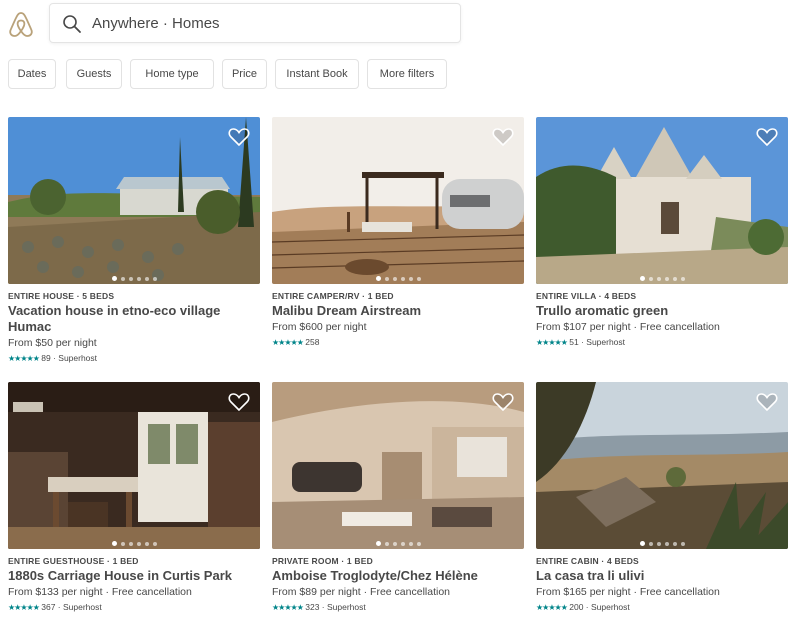  Describe the element at coordinates (134, 358) in the screenshot. I see `listing-rating: ★★★★★ 89 · Superhost` at that location.